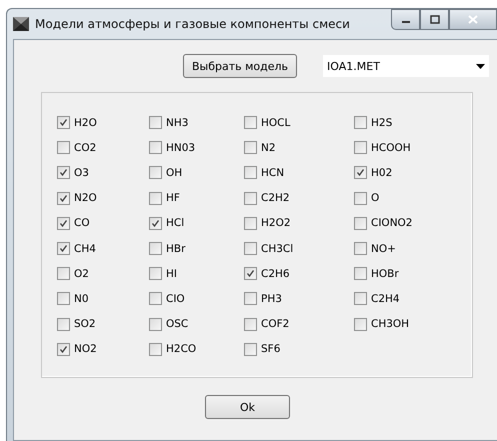  What do you see at coordinates (173, 198) in the screenshot?
I see `gas-label: HF` at bounding box center [173, 198].